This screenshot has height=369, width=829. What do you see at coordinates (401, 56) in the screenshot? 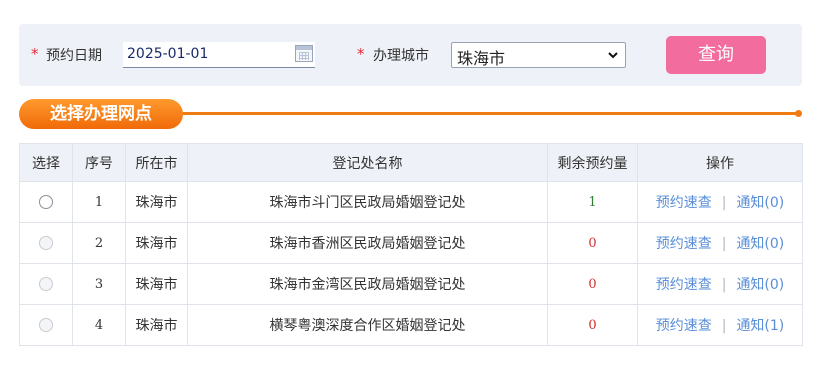
I see `city-label: 办理城市` at bounding box center [401, 56].